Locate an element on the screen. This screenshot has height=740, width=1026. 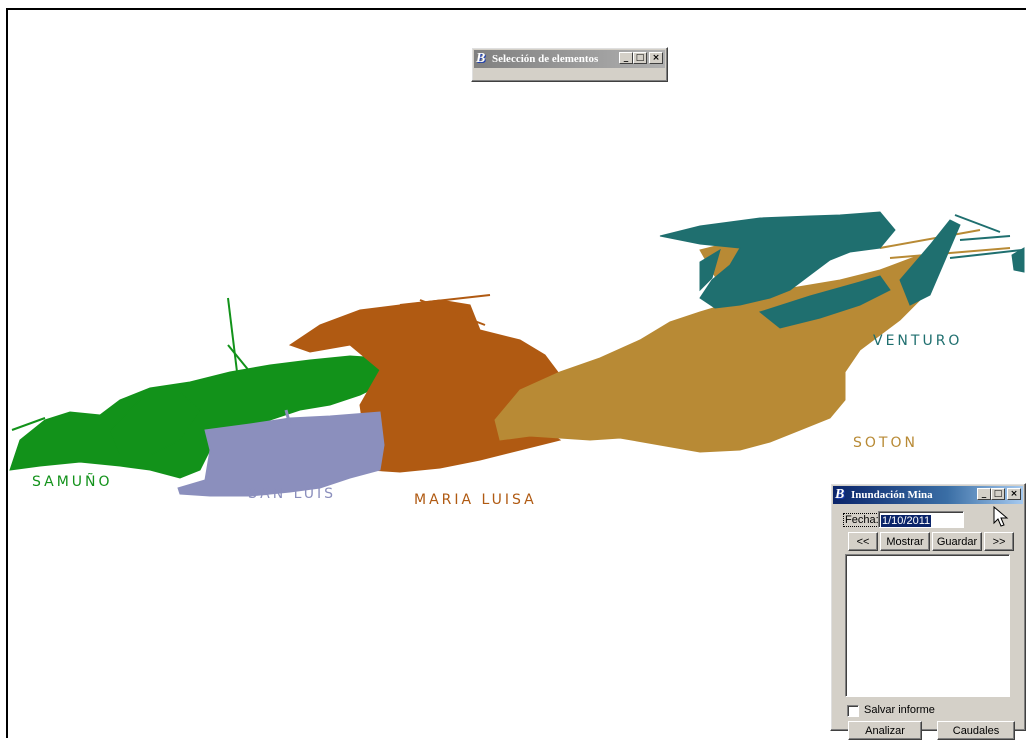
date-label: Fecha: is located at coordinates (862, 520).